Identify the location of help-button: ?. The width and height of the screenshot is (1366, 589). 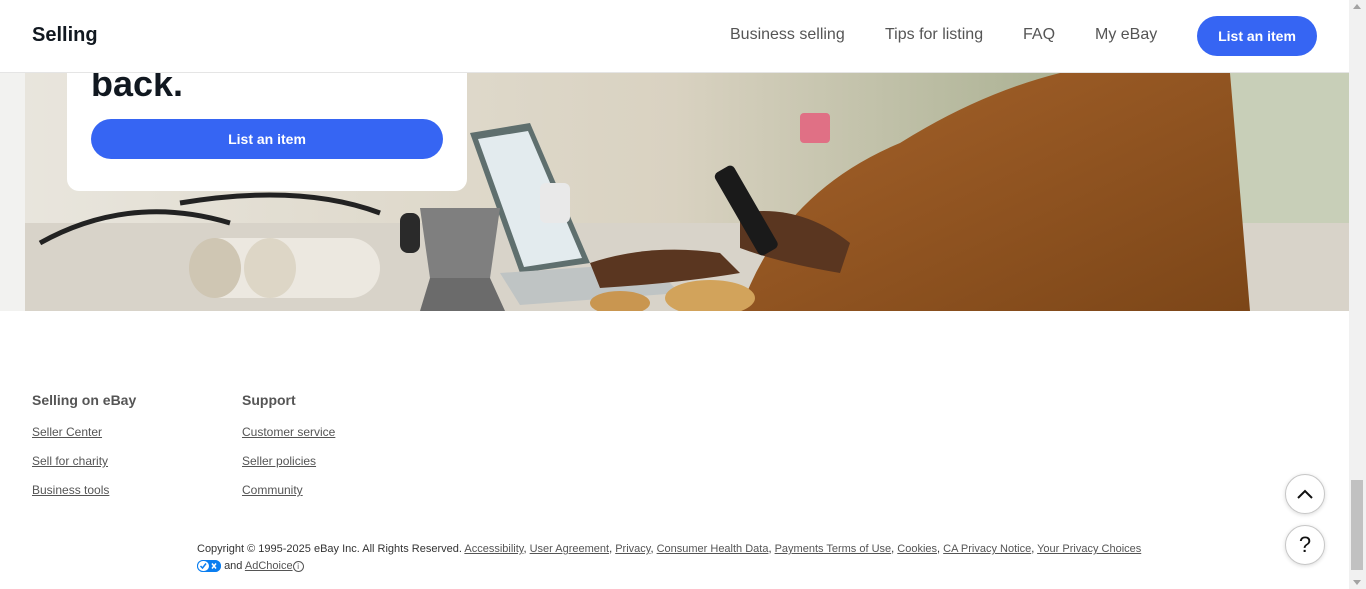
(1305, 545).